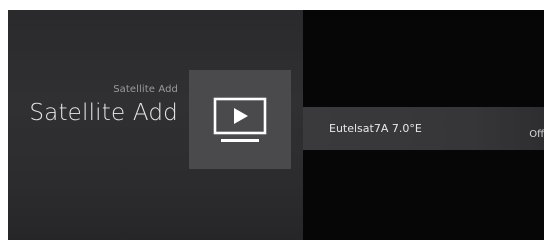  What do you see at coordinates (145, 89) in the screenshot?
I see `breadcrumb: Satellite Add` at bounding box center [145, 89].